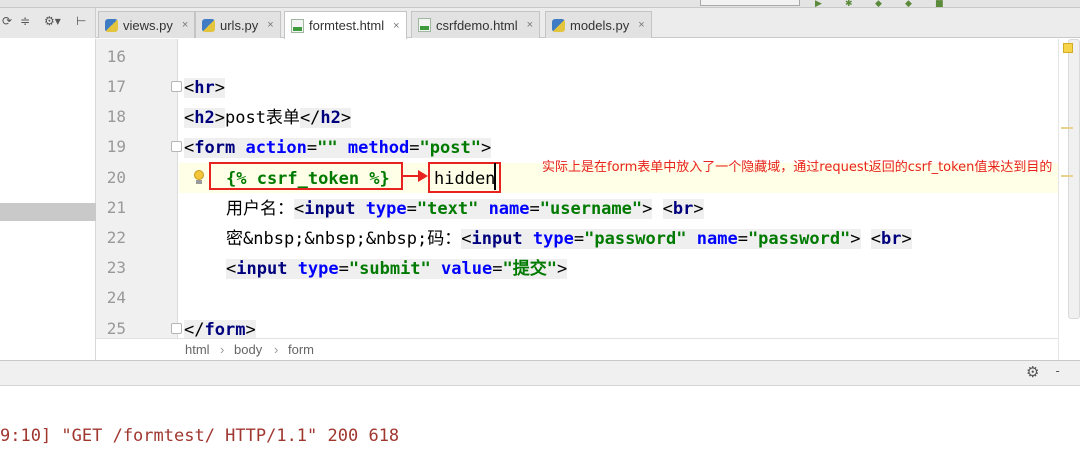 This screenshot has width=1080, height=471. I want to click on settings-gear-icon: ⚙▾, so click(52, 21).